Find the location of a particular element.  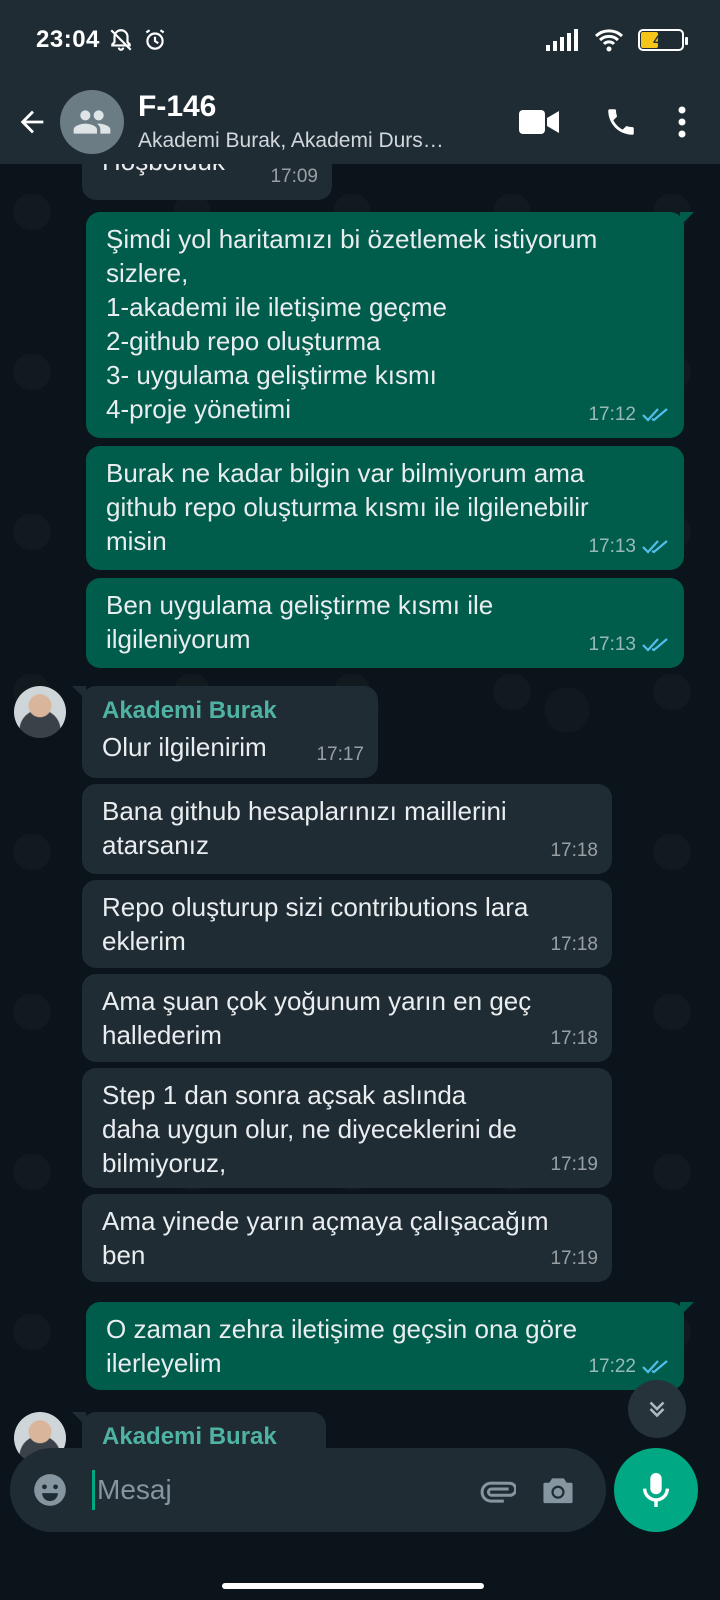

battery-icon: 40 is located at coordinates (663, 40).